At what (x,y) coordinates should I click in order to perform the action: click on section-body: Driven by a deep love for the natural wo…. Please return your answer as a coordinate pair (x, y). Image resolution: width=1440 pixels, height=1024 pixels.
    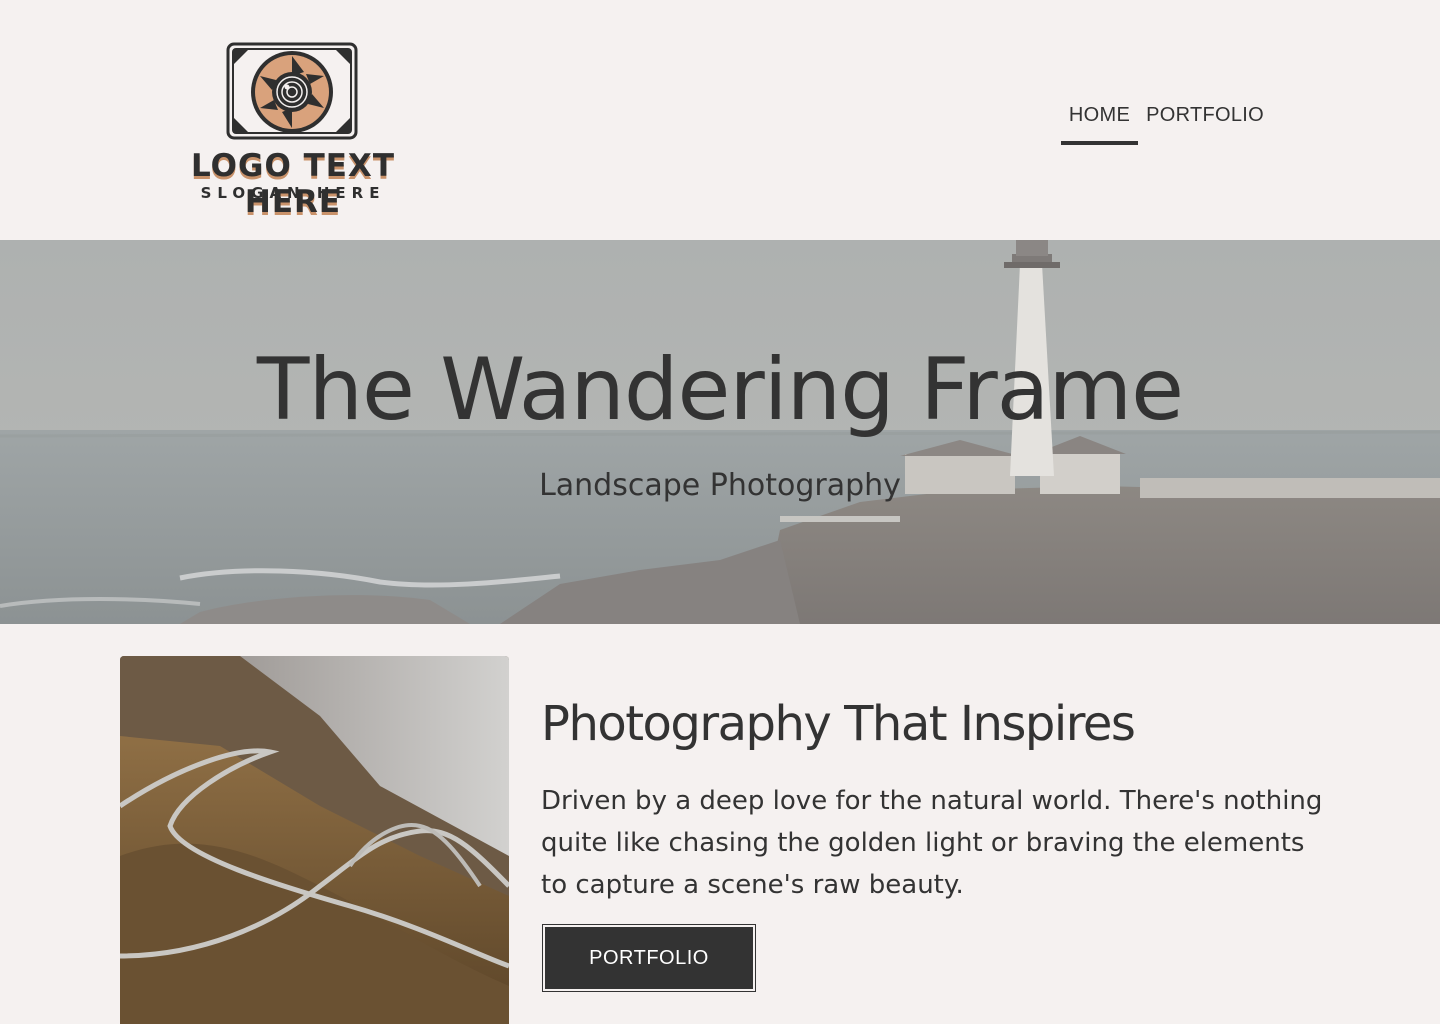
    Looking at the image, I should click on (932, 843).